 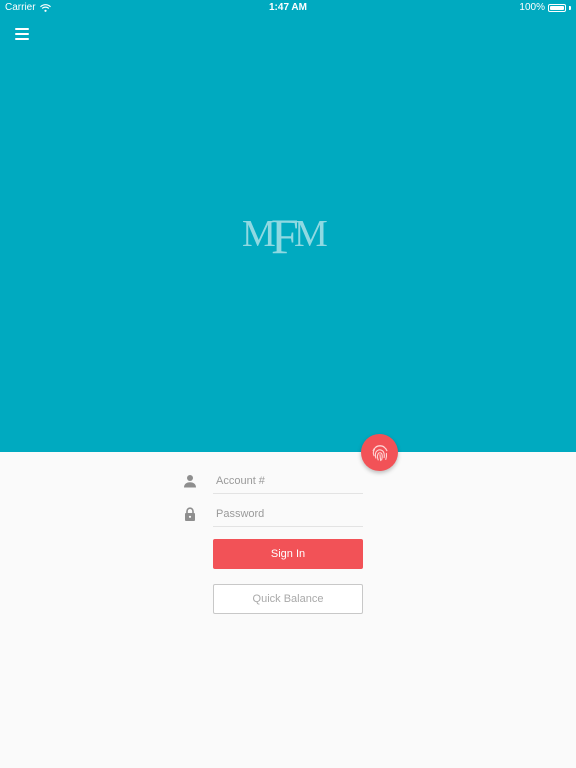 I want to click on logo-letter-m-right: M, so click(x=311, y=234).